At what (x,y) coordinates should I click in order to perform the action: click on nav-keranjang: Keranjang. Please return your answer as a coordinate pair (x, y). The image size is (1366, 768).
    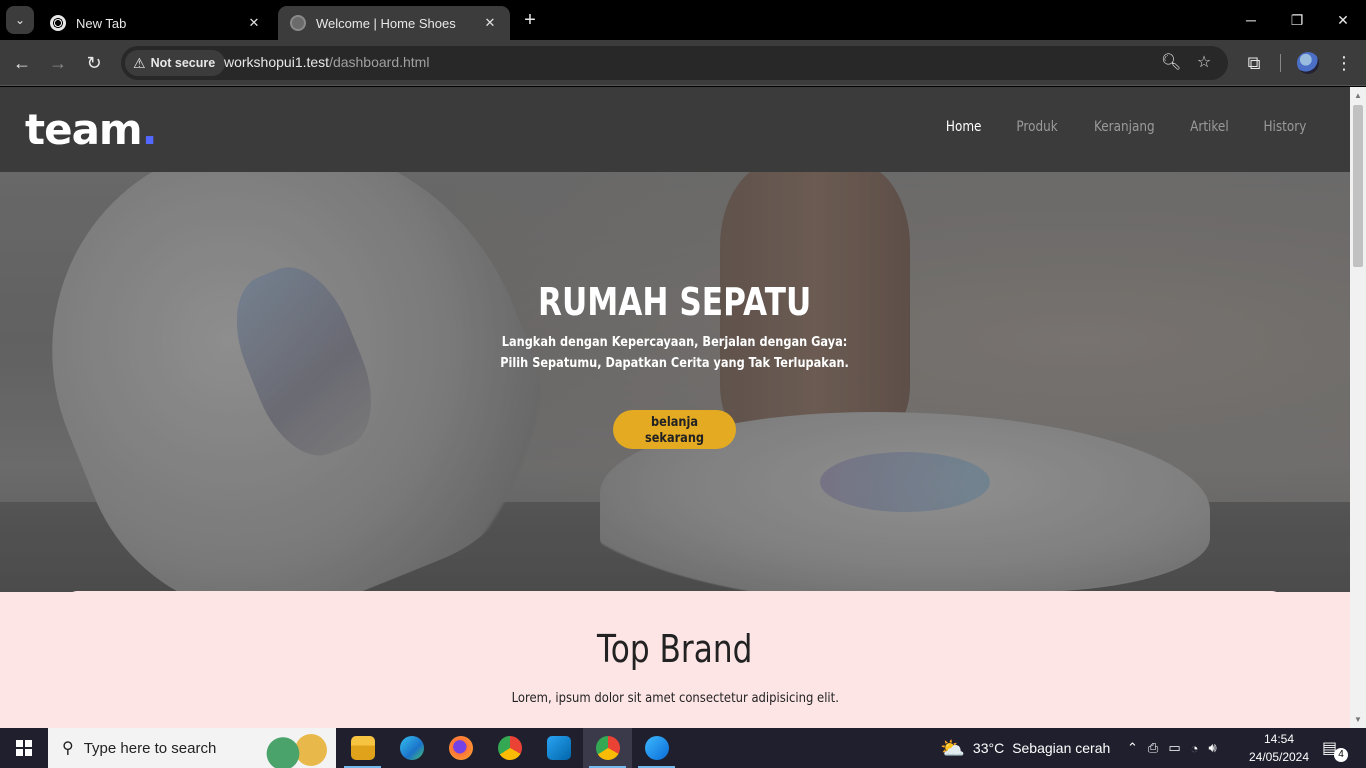
    Looking at the image, I should click on (1124, 127).